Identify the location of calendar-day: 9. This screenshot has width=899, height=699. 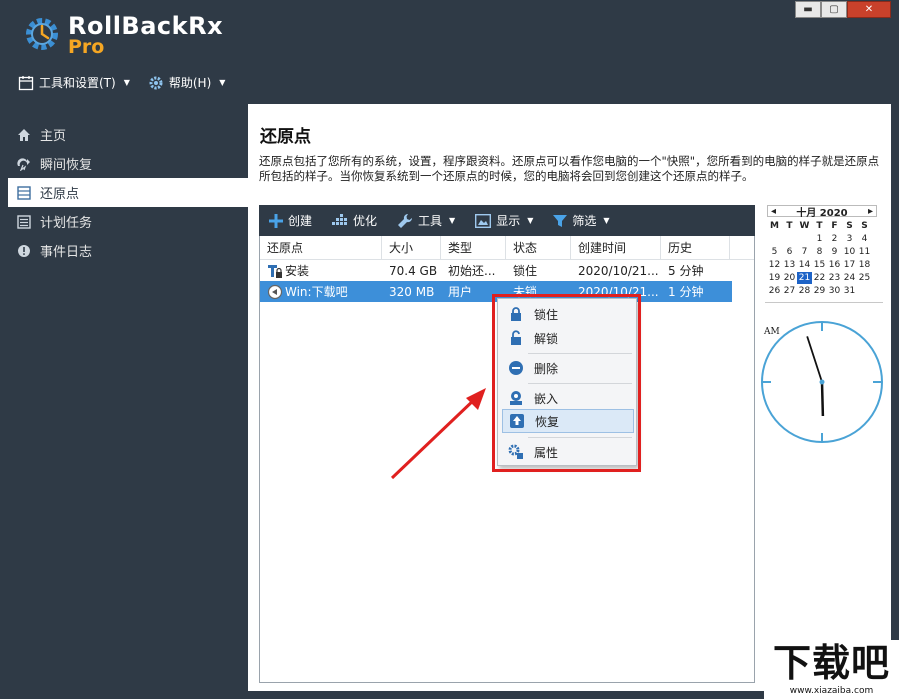
(834, 252).